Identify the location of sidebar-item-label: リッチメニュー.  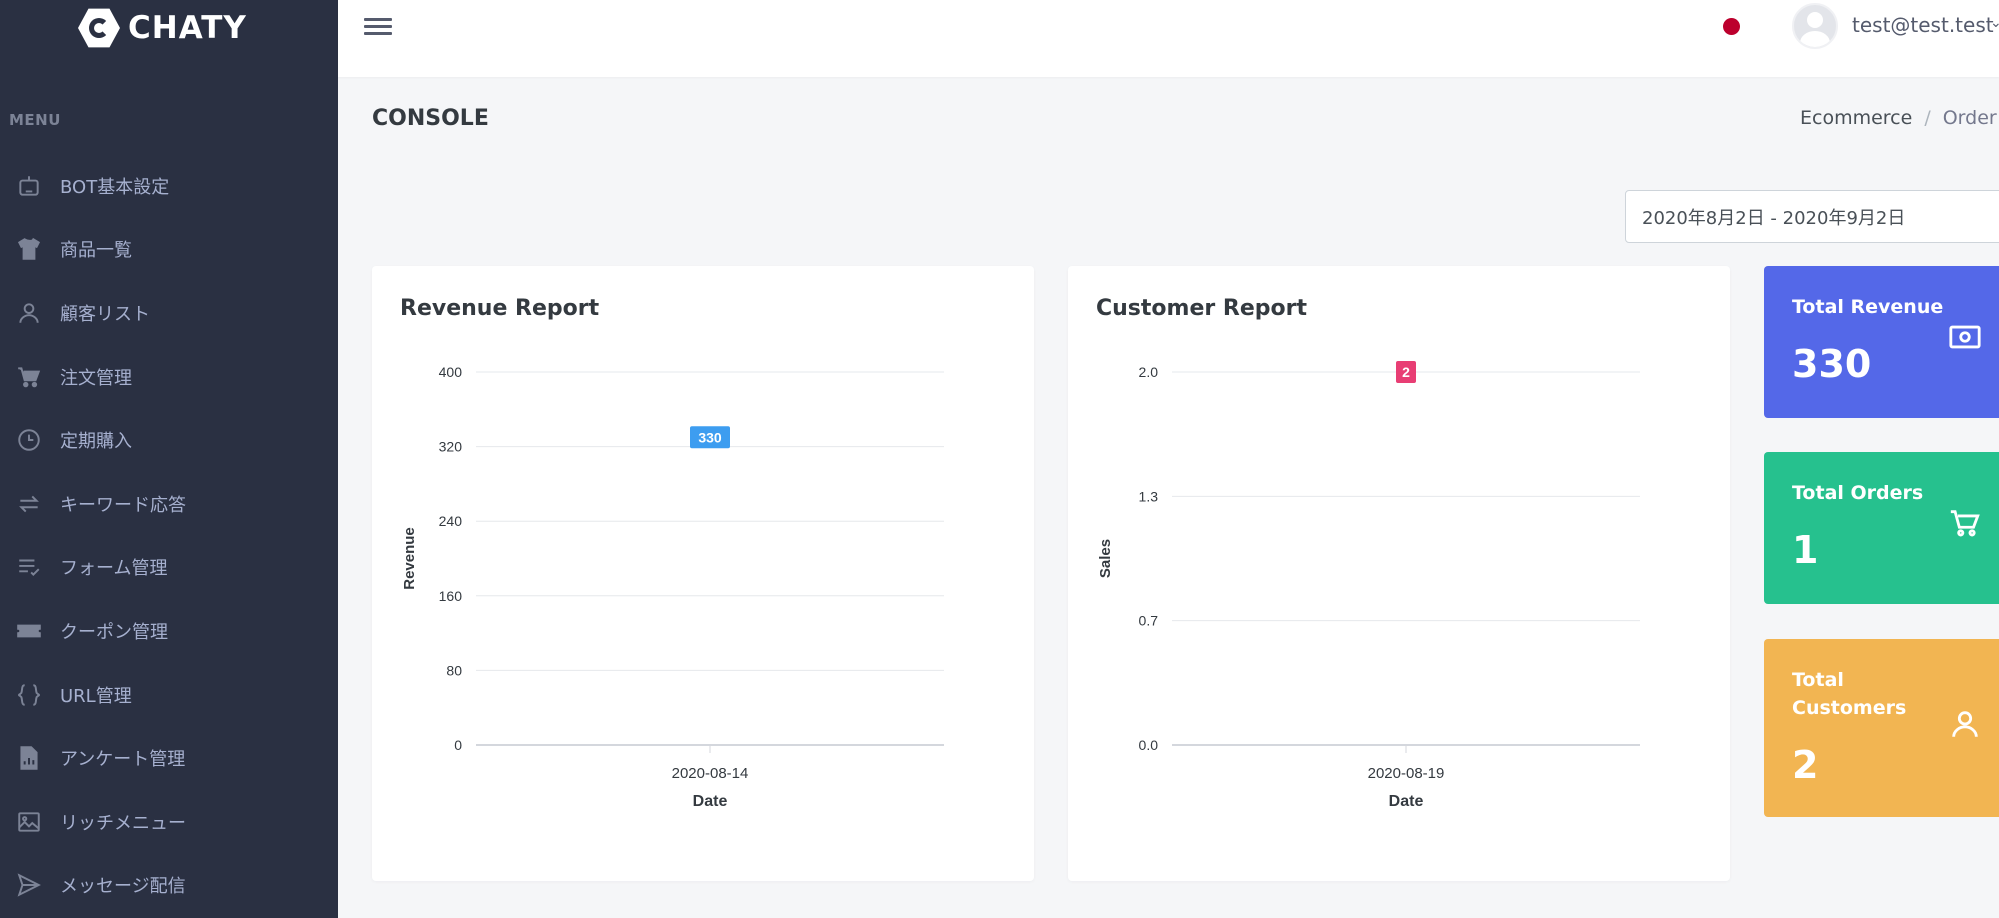
(123, 823).